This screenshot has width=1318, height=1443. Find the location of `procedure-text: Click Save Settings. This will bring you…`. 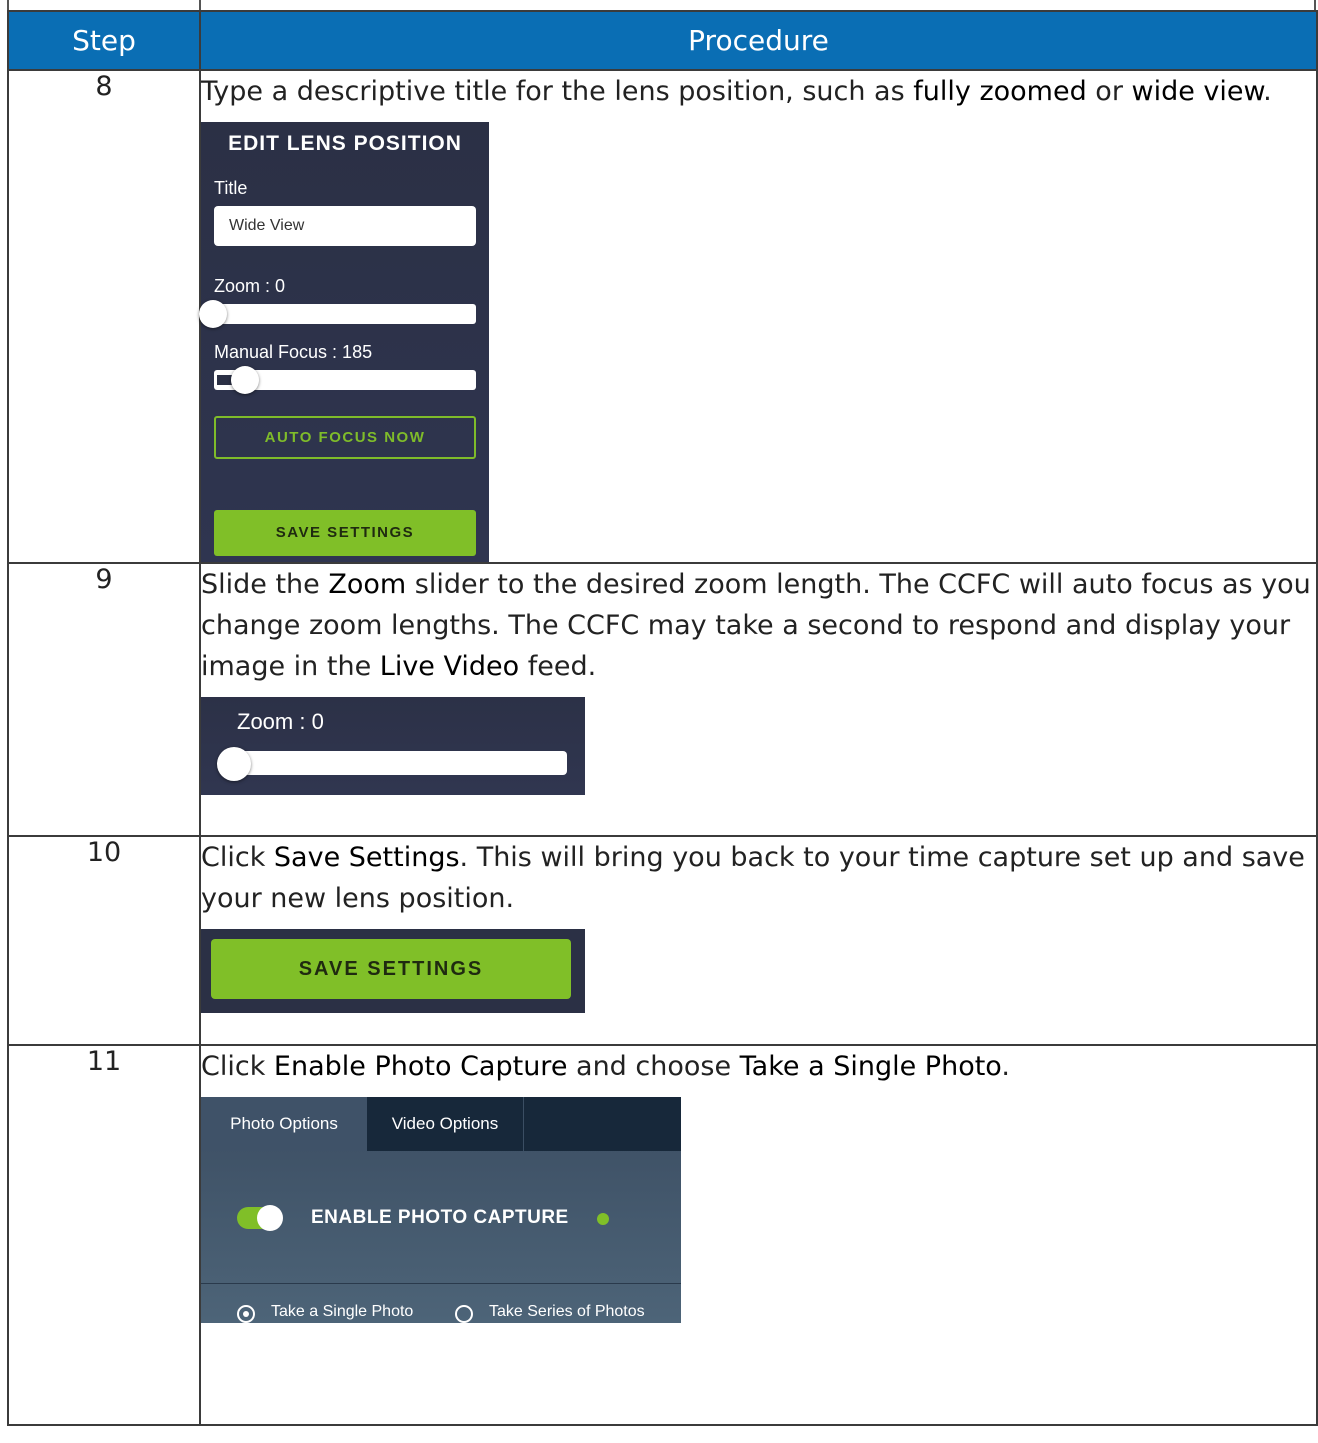

procedure-text: Click Save Settings. This will bring you… is located at coordinates (753, 878).